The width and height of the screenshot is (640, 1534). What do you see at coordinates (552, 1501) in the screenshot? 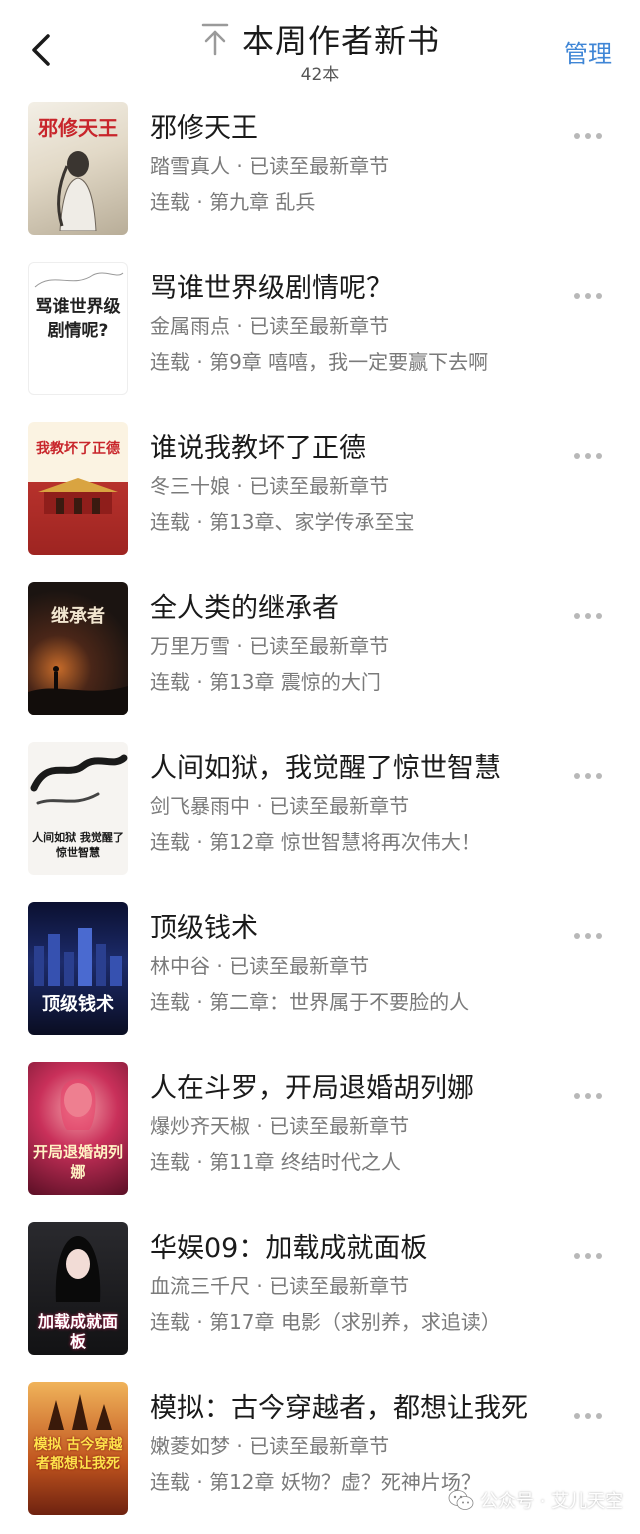
I see `watermark-text: 公众号 · 艾儿天空` at bounding box center [552, 1501].